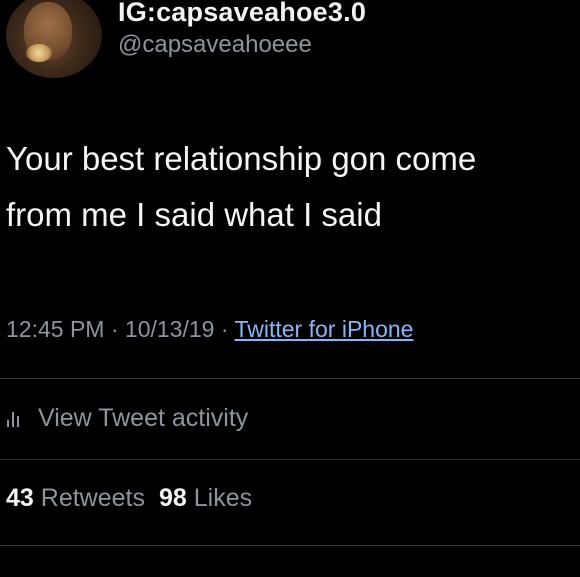  I want to click on tweet-date: 10/13/19, so click(169, 329).